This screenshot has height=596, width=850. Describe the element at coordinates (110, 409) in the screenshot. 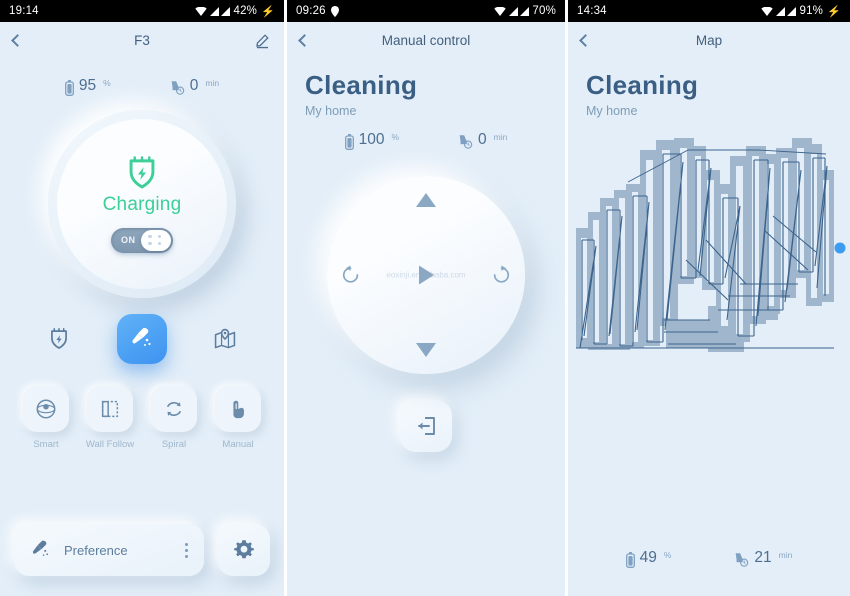

I see `mode-wall-follow-button` at that location.